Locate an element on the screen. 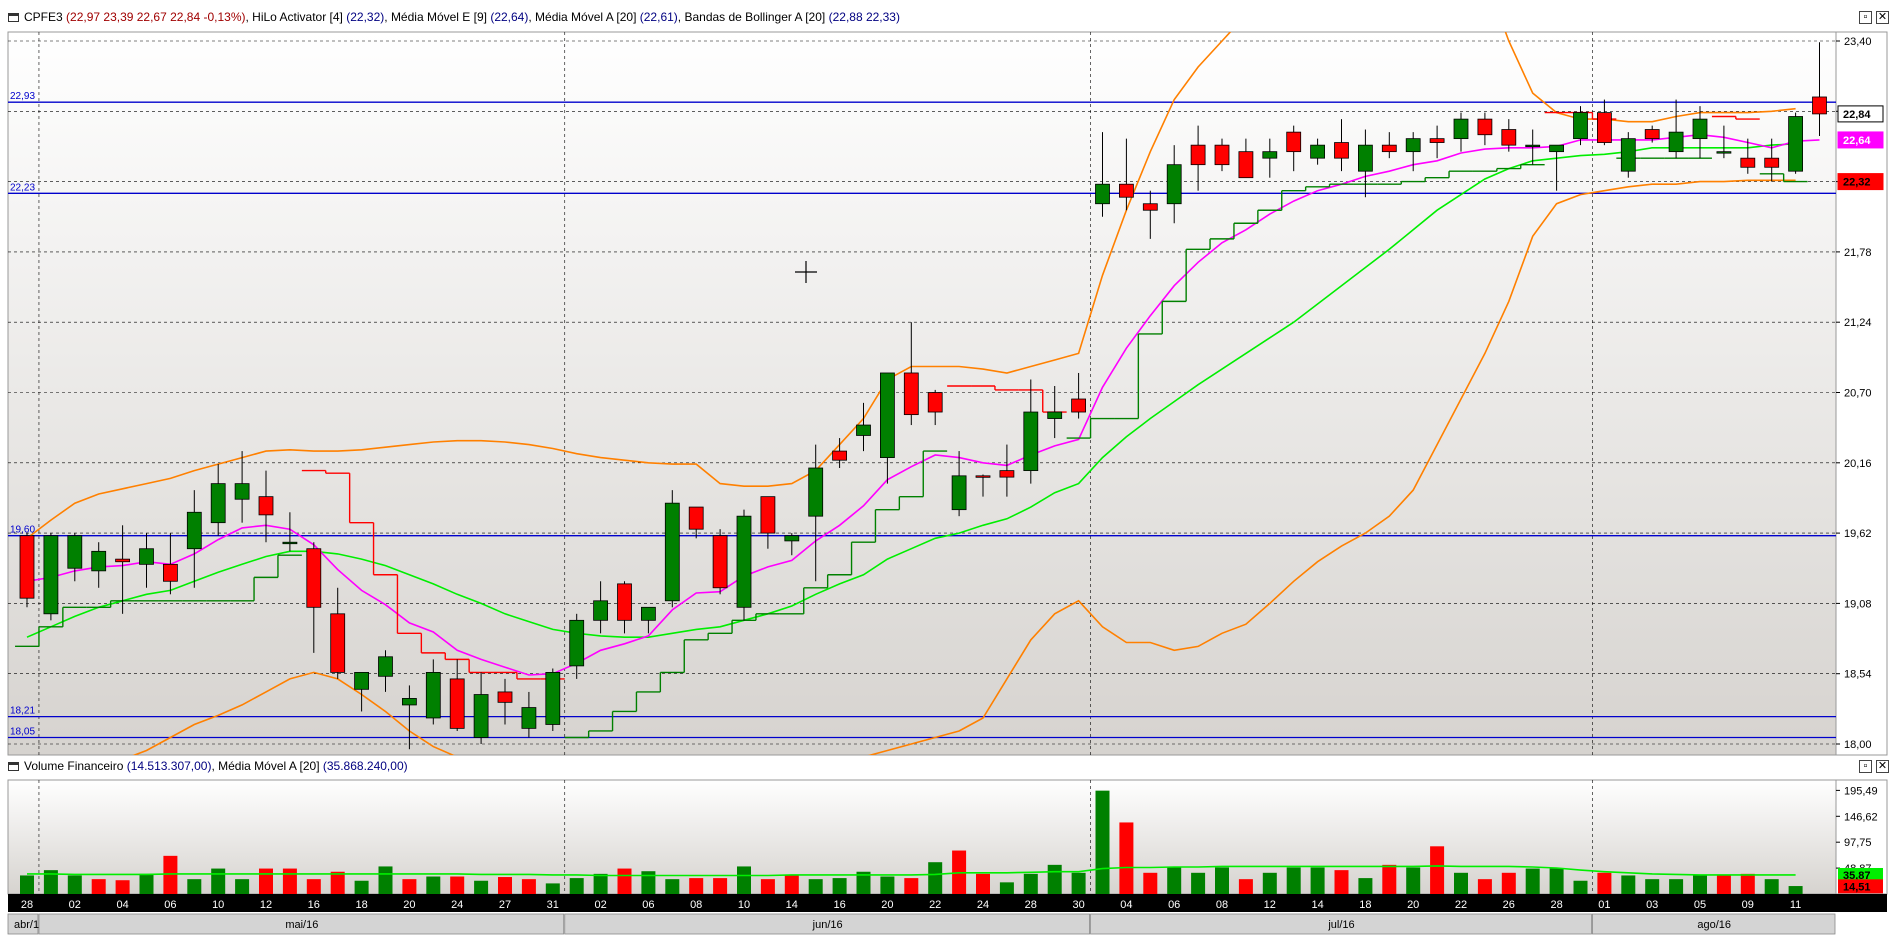 The width and height of the screenshot is (1895, 943). month-label: jul/16 is located at coordinates (1340, 925).